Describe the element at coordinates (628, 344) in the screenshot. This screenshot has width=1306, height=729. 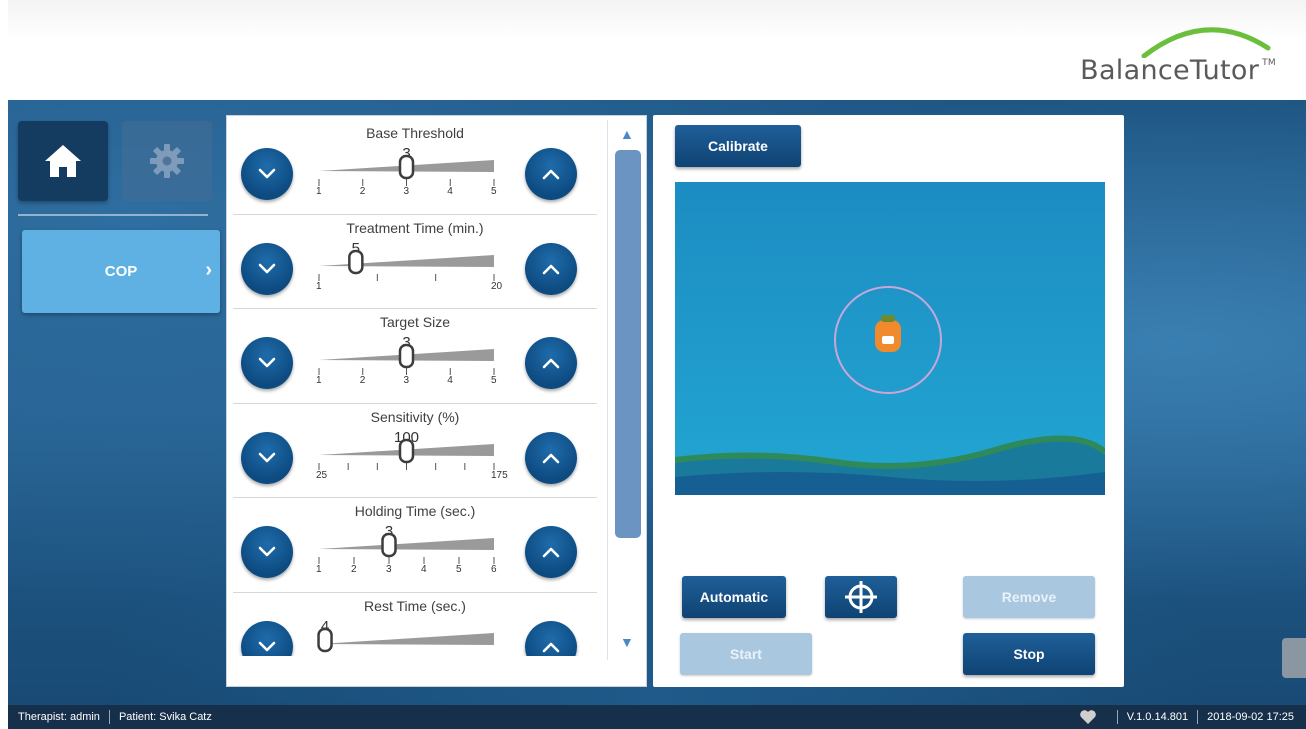
I see `scrollbar-thumb` at that location.